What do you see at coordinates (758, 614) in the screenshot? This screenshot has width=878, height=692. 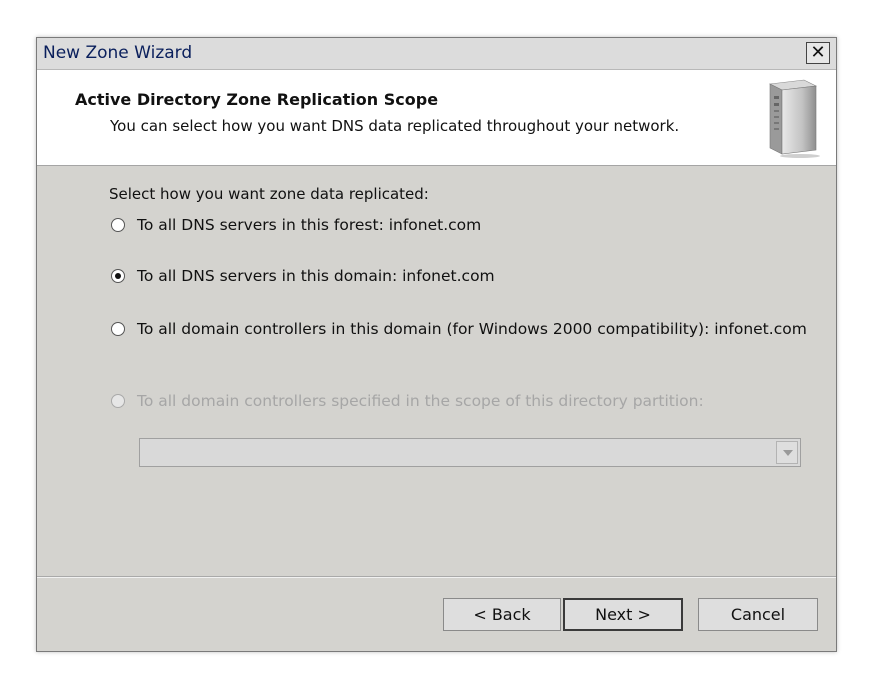 I see `cancel-button: Cancel` at bounding box center [758, 614].